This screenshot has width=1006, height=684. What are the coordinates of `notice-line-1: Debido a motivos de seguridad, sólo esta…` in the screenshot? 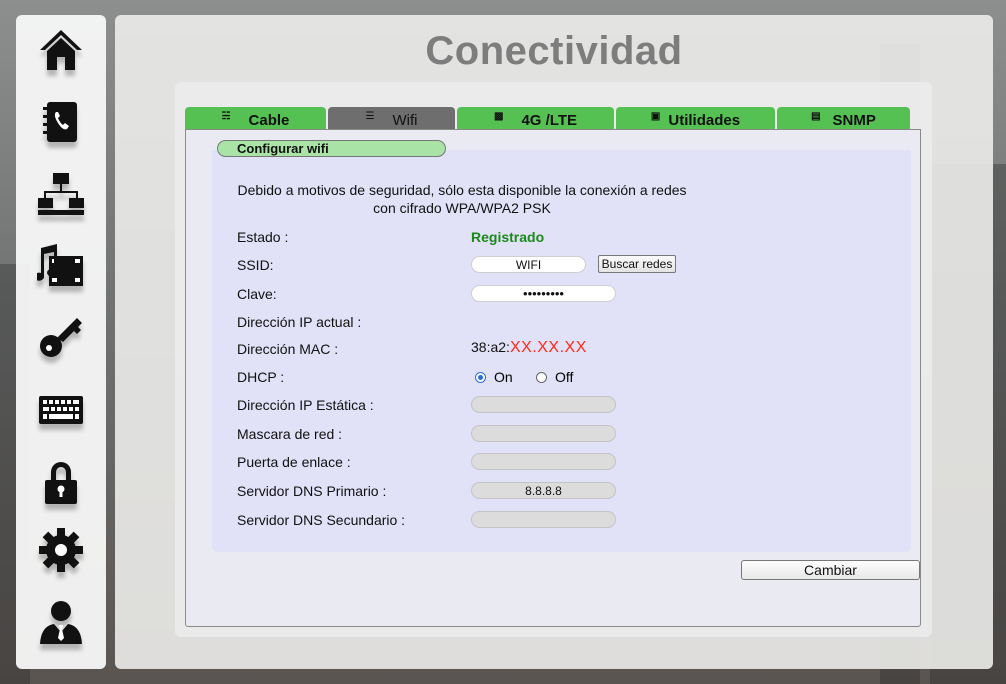 It's located at (462, 190).